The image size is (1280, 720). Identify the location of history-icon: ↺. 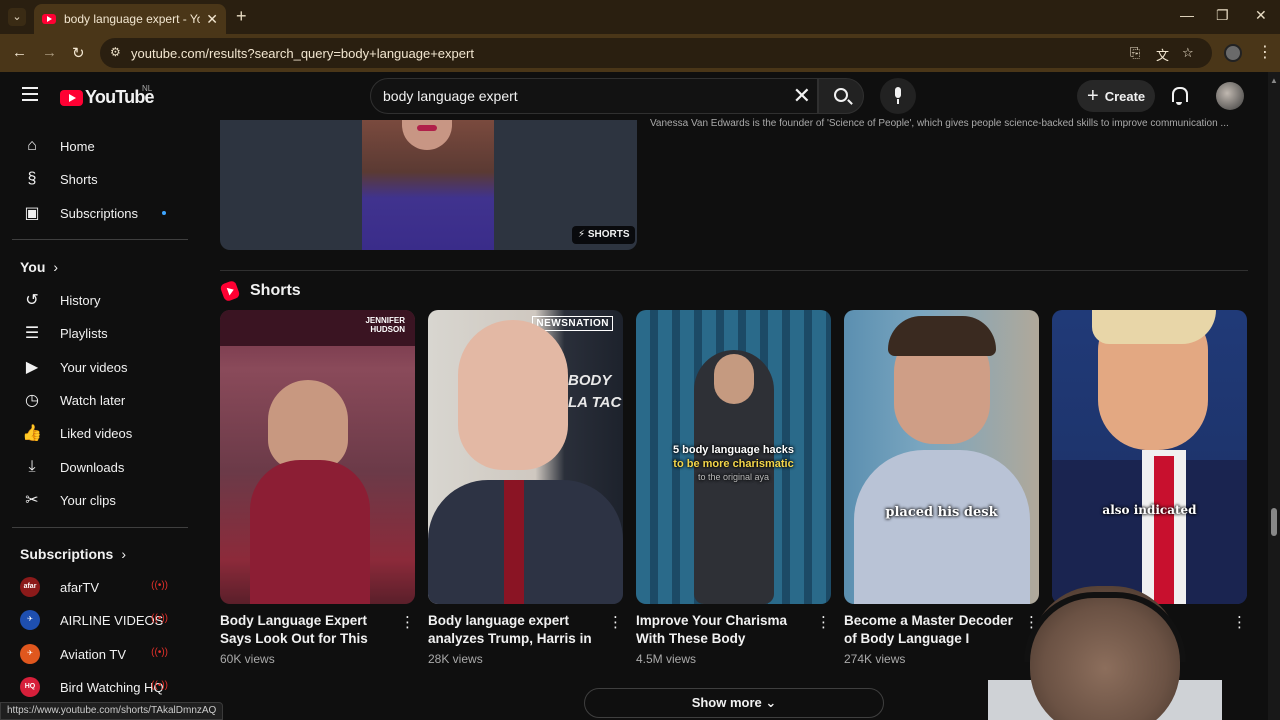
(32, 300).